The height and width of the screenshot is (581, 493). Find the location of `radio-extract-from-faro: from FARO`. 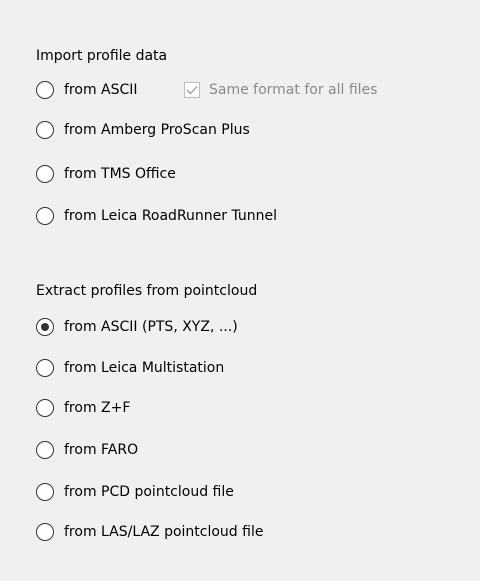

radio-extract-from-faro: from FARO is located at coordinates (87, 450).